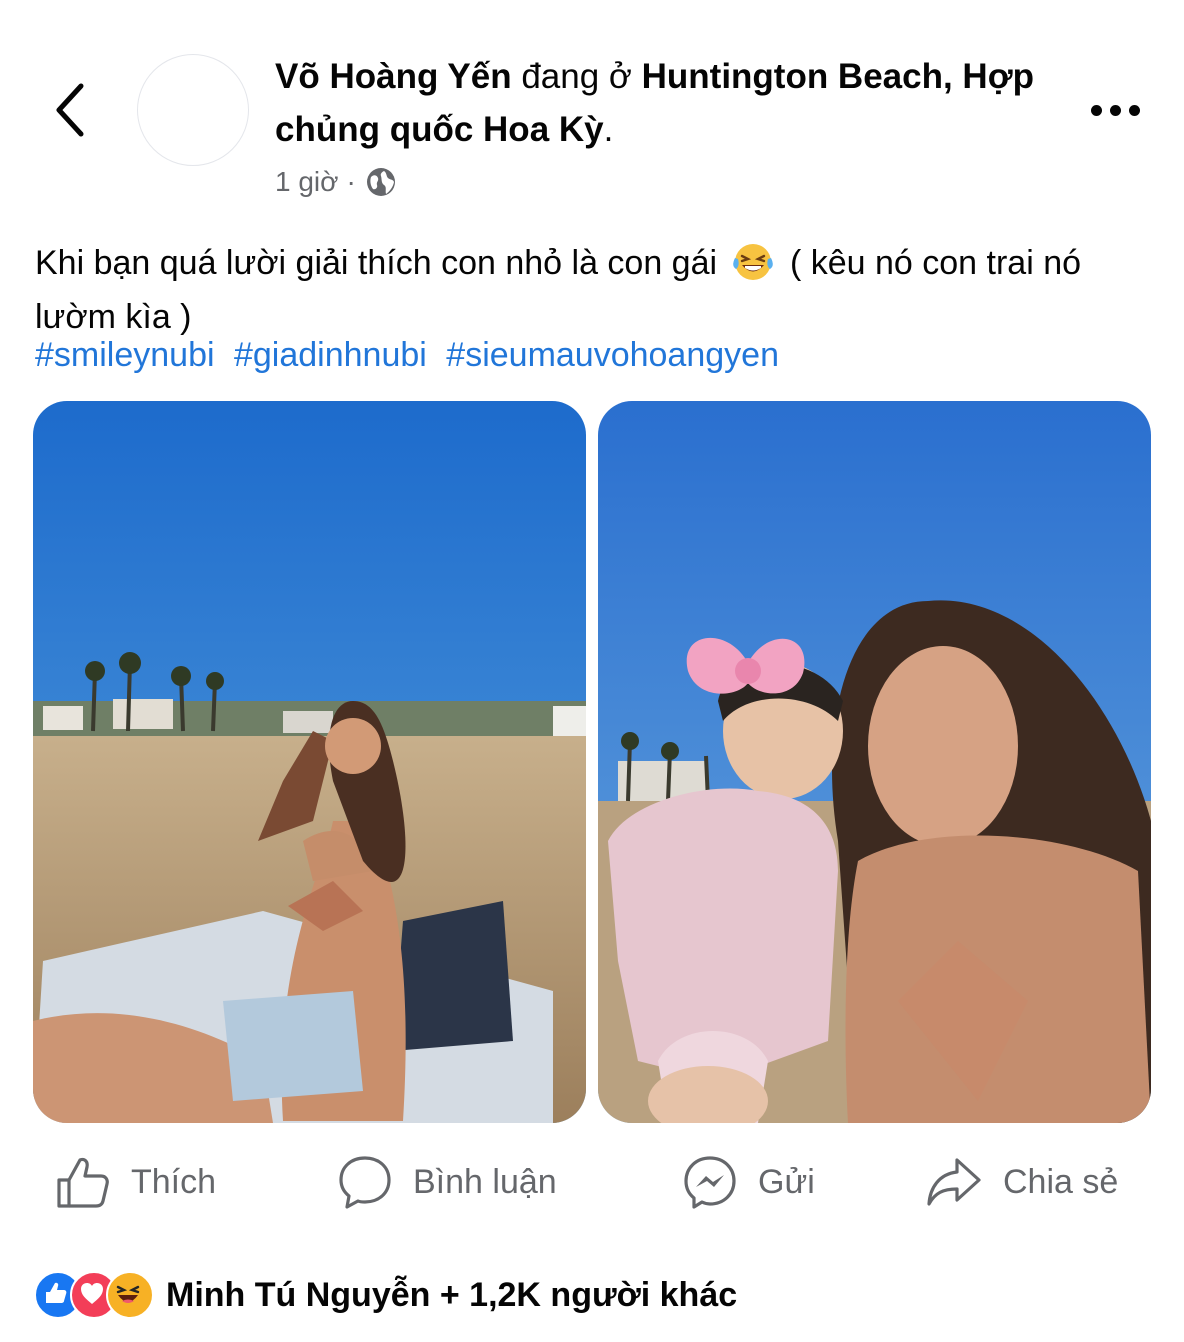  Describe the element at coordinates (1061, 1181) in the screenshot. I see `share-label: Chia sẻ` at that location.